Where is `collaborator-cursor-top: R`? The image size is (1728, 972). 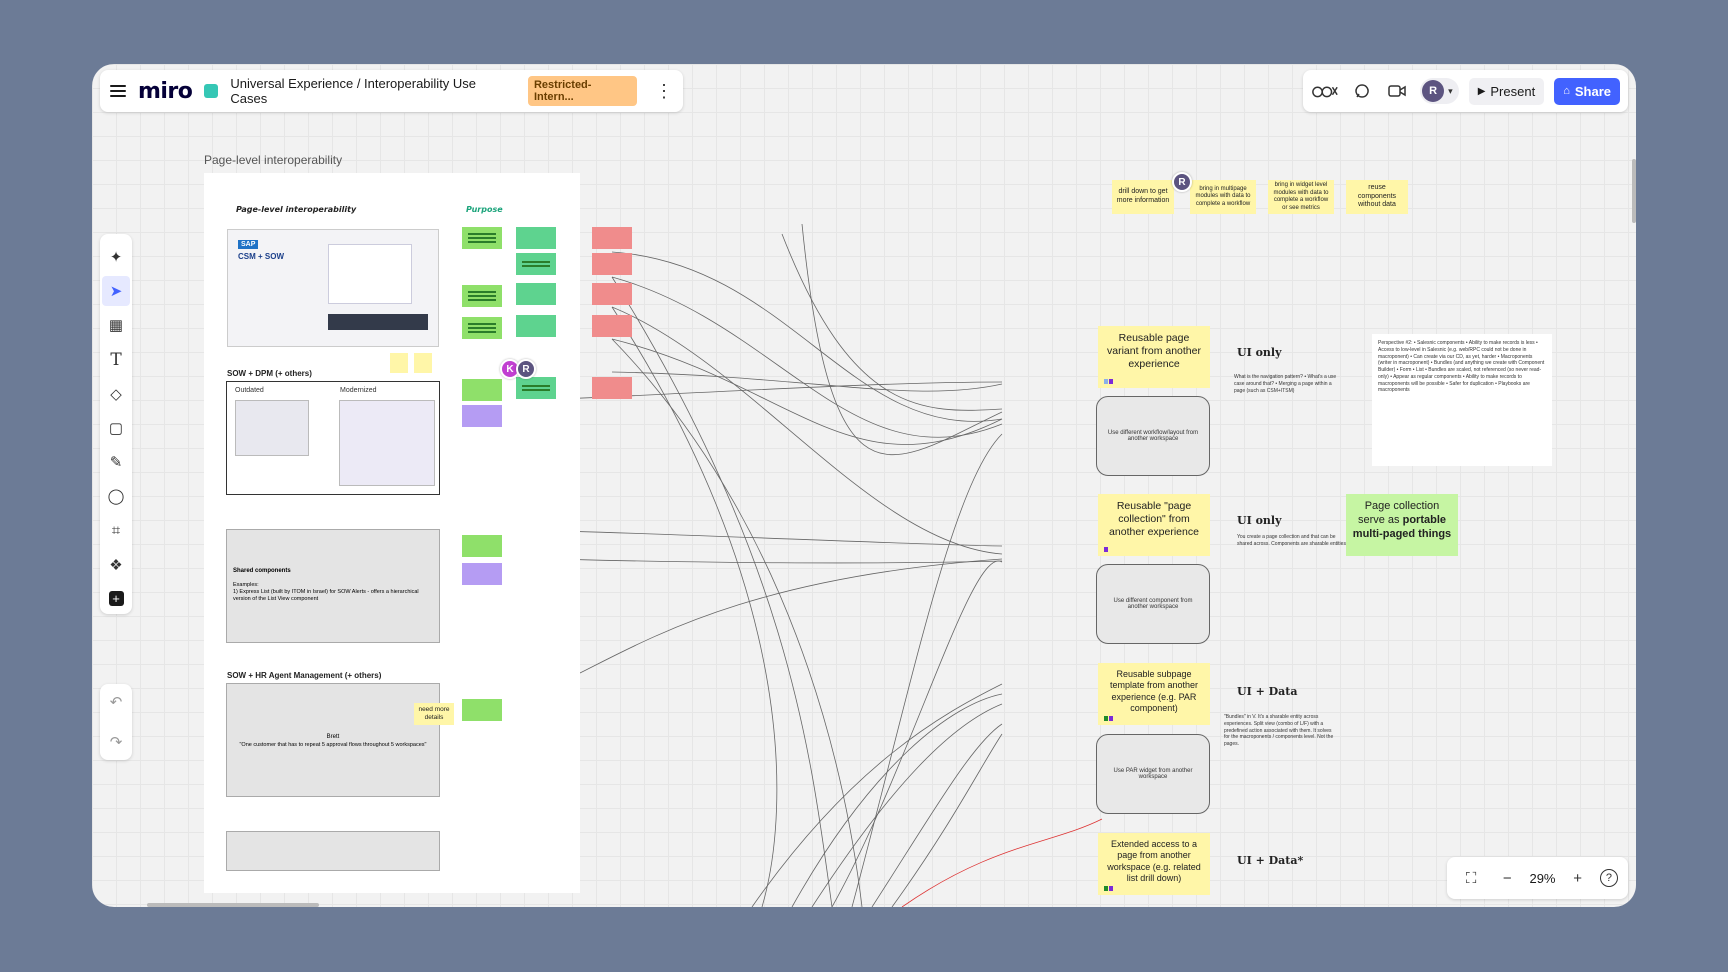 collaborator-cursor-top: R is located at coordinates (1182, 182).